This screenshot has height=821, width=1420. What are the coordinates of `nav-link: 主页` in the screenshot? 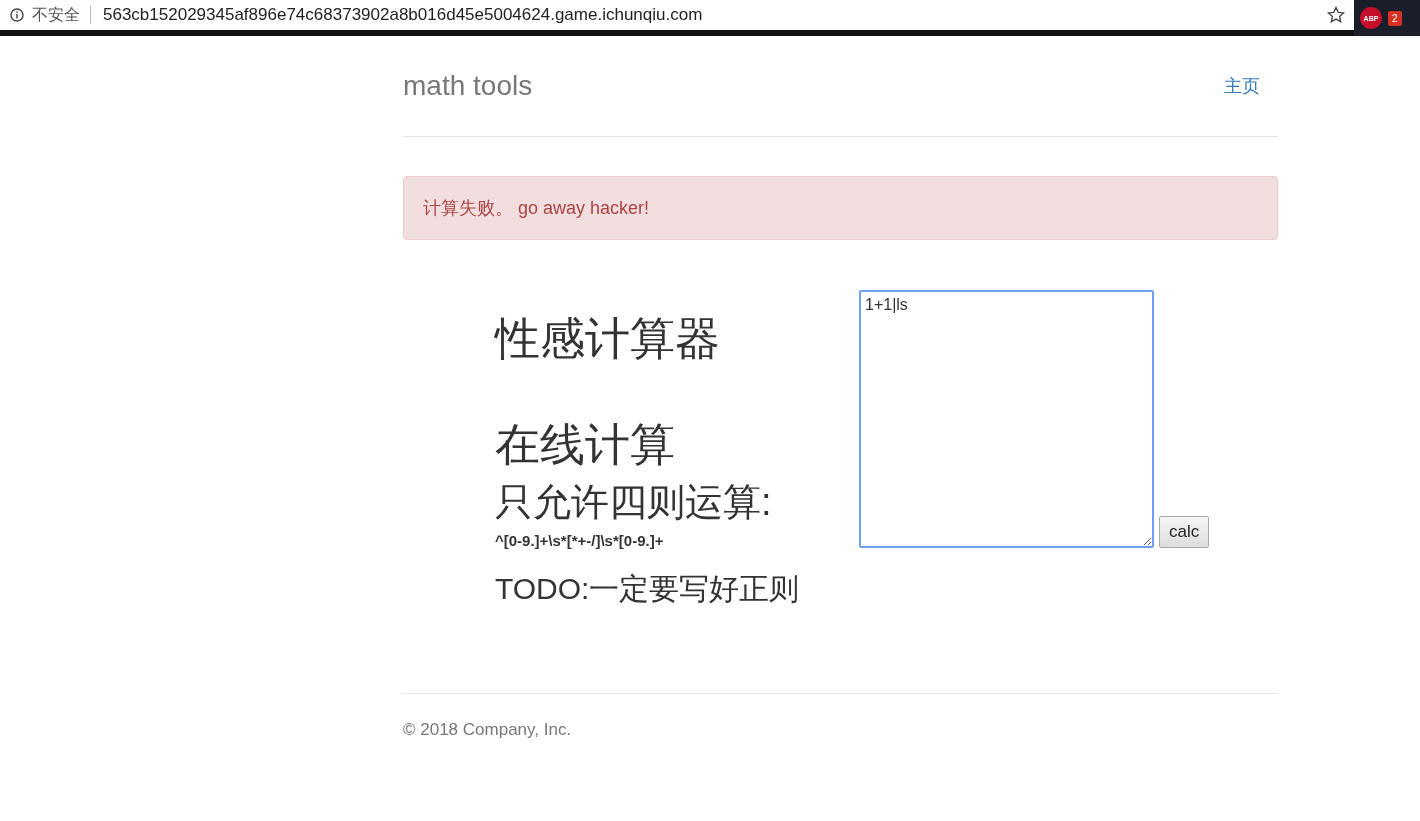 It's located at (1242, 86).